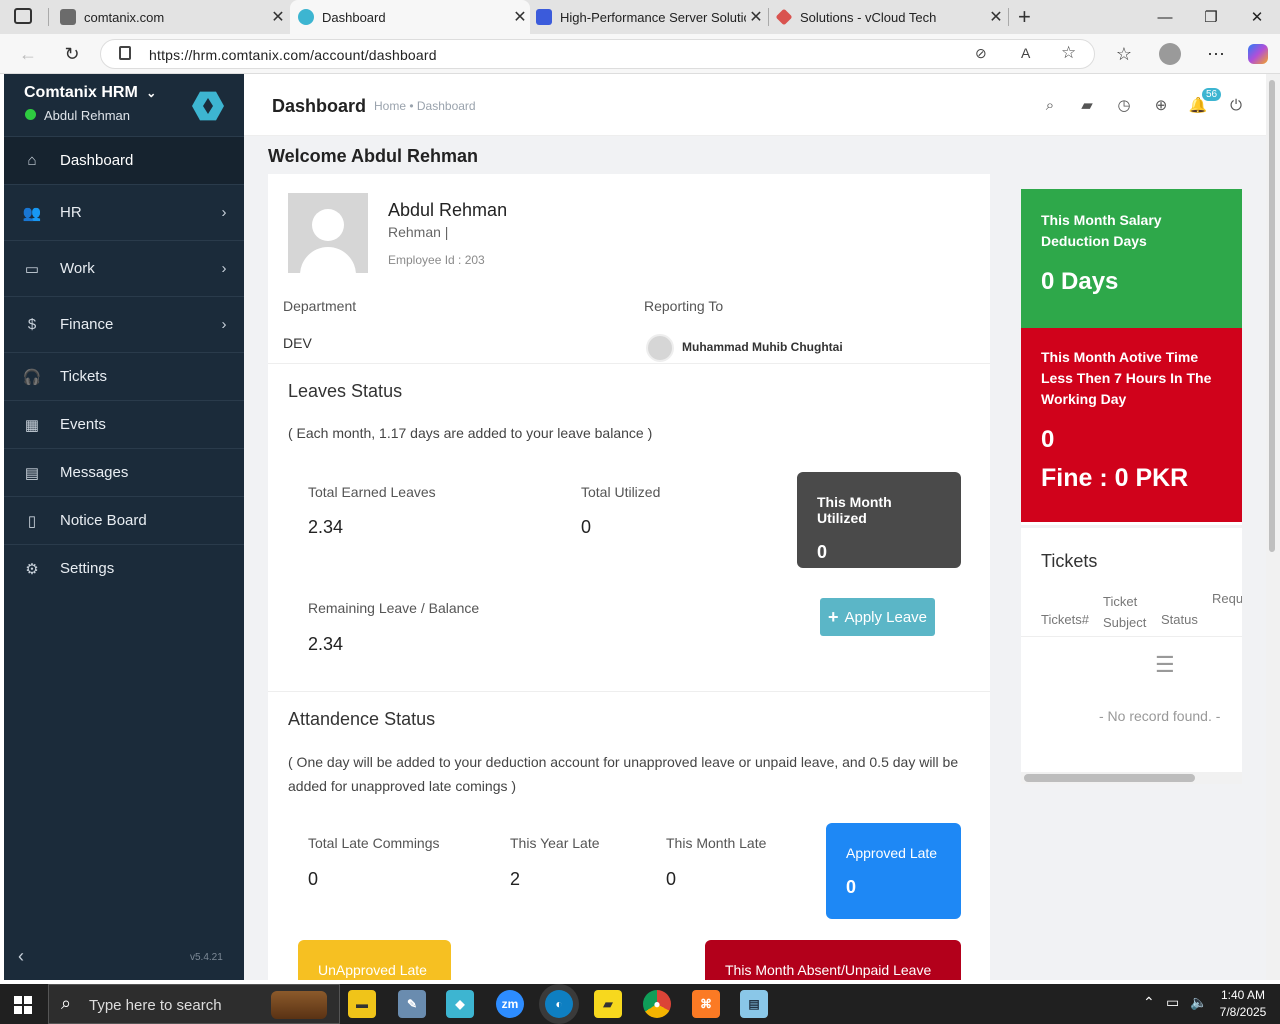  What do you see at coordinates (313, 879) in the screenshot?
I see `late-comings-value: 0` at bounding box center [313, 879].